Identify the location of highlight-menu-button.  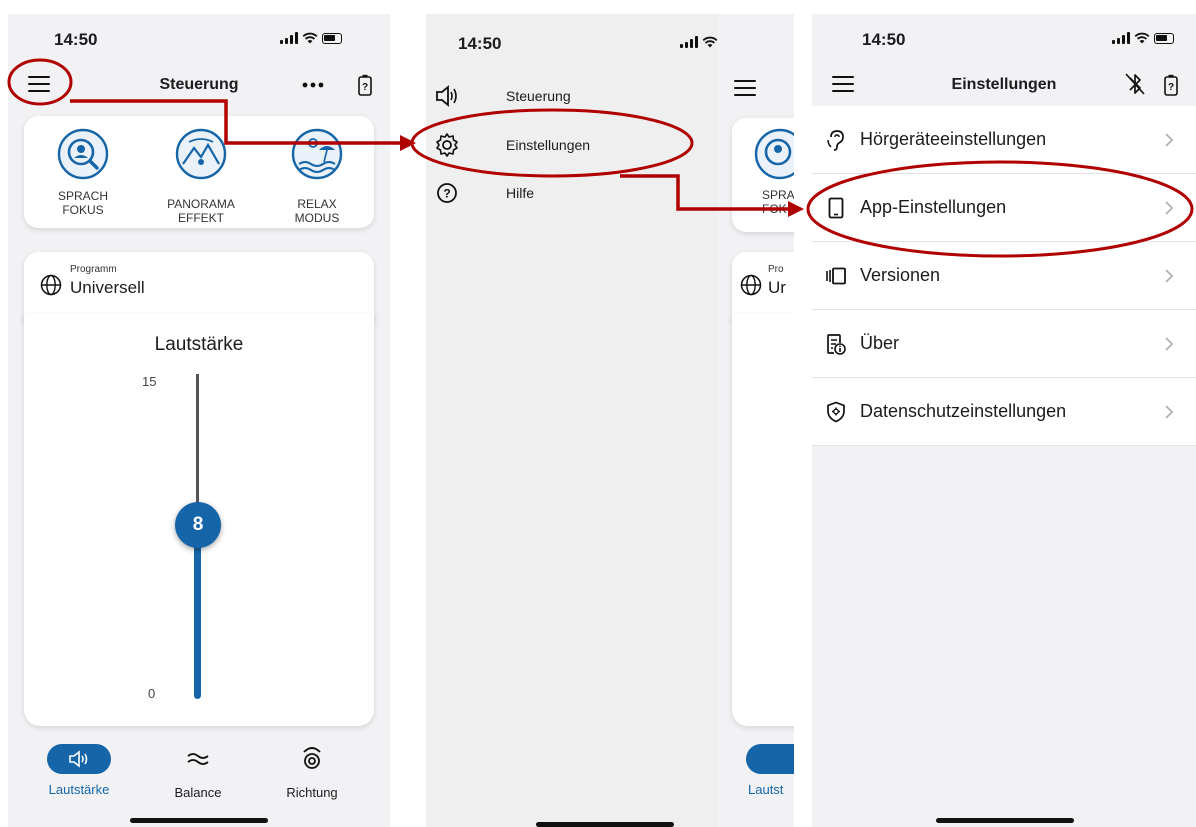
(40, 82).